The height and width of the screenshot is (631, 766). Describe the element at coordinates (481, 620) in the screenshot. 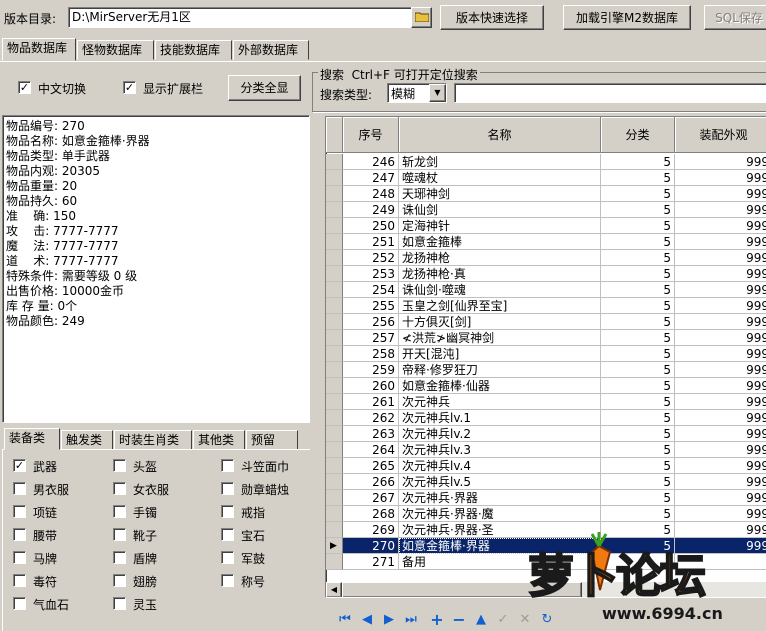

I see `nav-edit-icon: ▲` at that location.